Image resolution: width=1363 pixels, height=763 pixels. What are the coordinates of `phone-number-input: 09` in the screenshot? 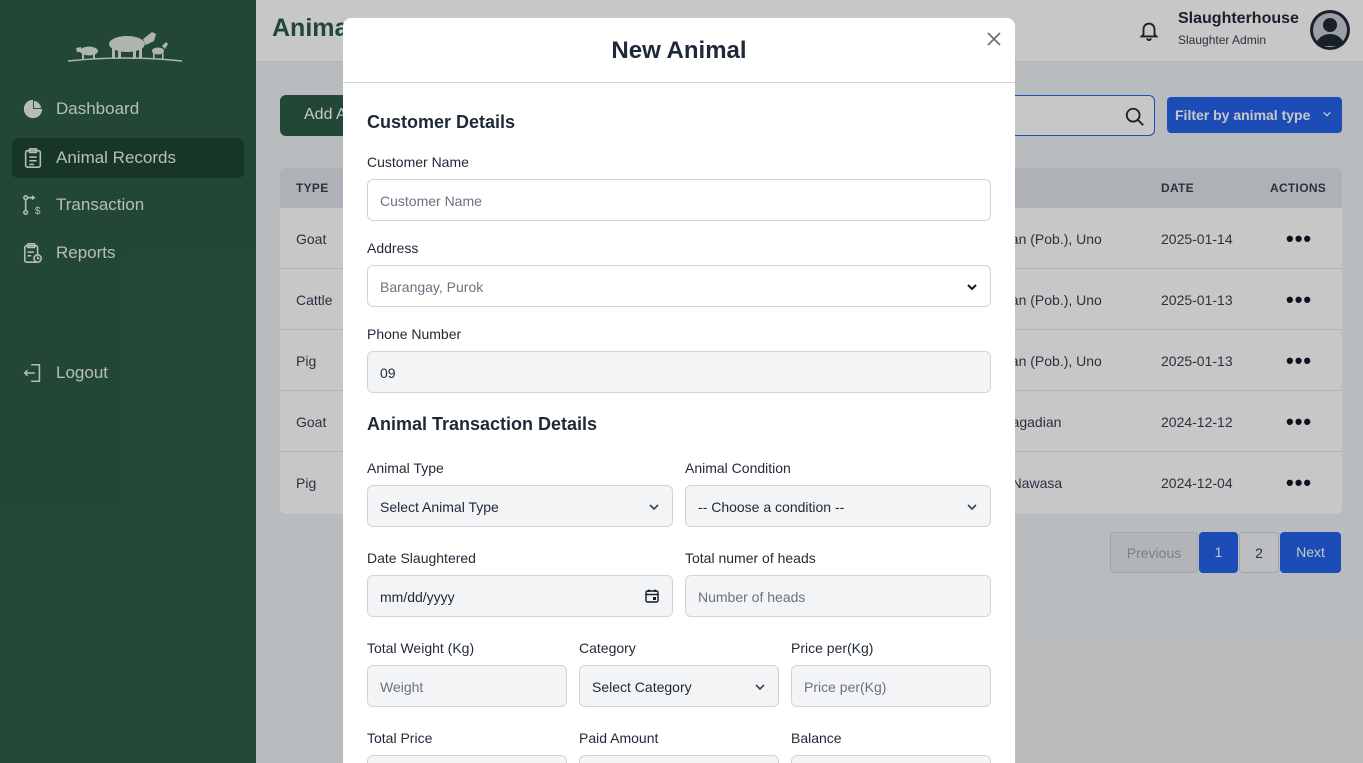 It's located at (679, 372).